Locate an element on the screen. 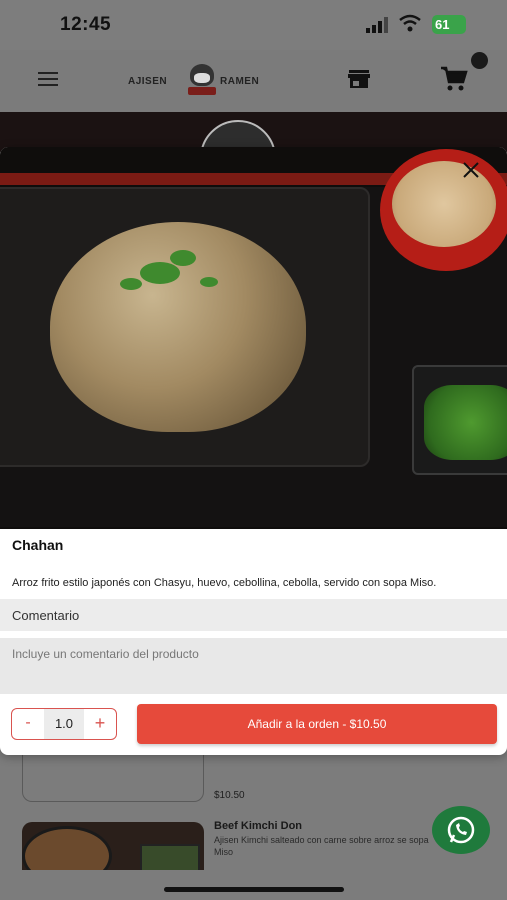  home-indicator is located at coordinates (254, 889).